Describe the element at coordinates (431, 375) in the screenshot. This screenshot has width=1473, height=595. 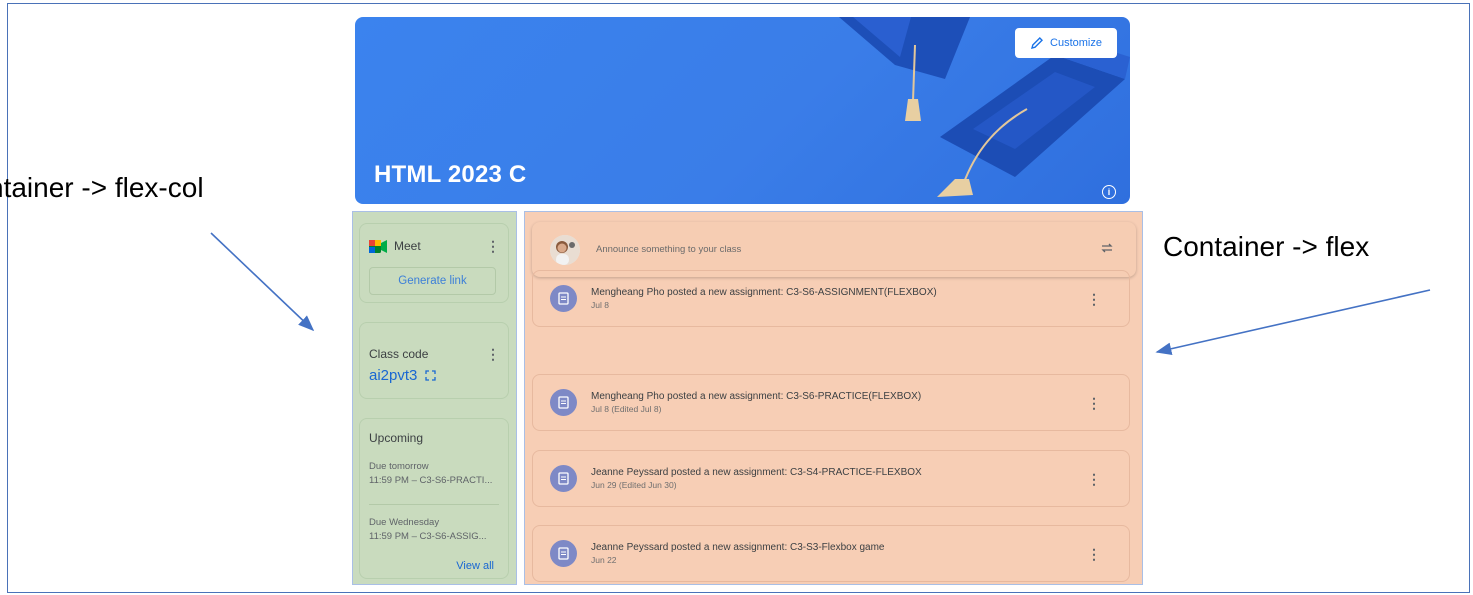
I see `fullscreen-icon` at that location.